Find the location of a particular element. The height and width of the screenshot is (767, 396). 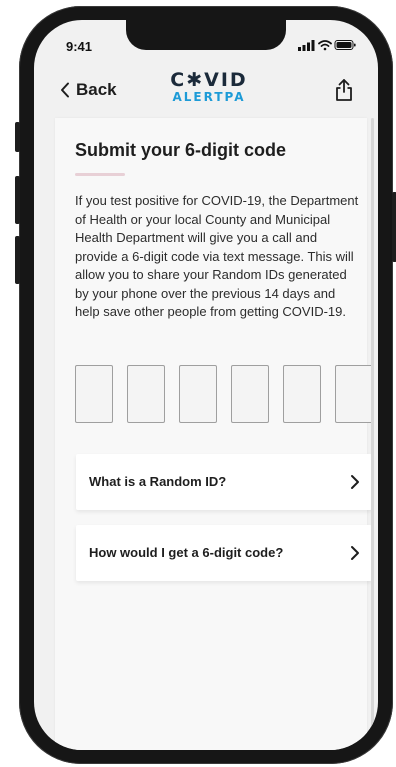

back-label: Back is located at coordinates (96, 89).